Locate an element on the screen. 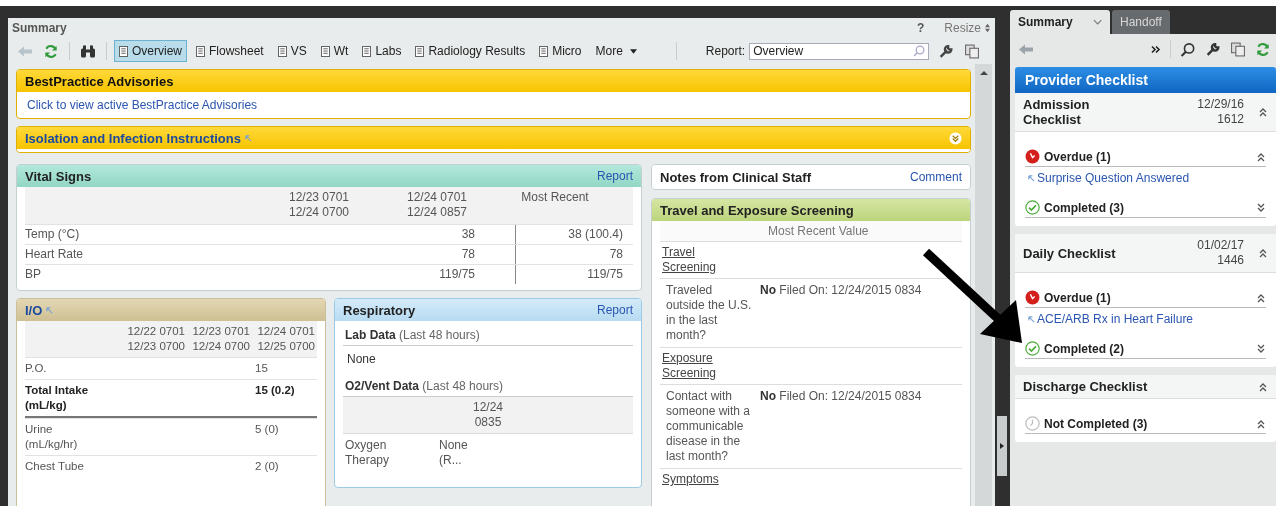 The height and width of the screenshot is (525, 1276). toolbar-tab: Radiology Results is located at coordinates (470, 51).